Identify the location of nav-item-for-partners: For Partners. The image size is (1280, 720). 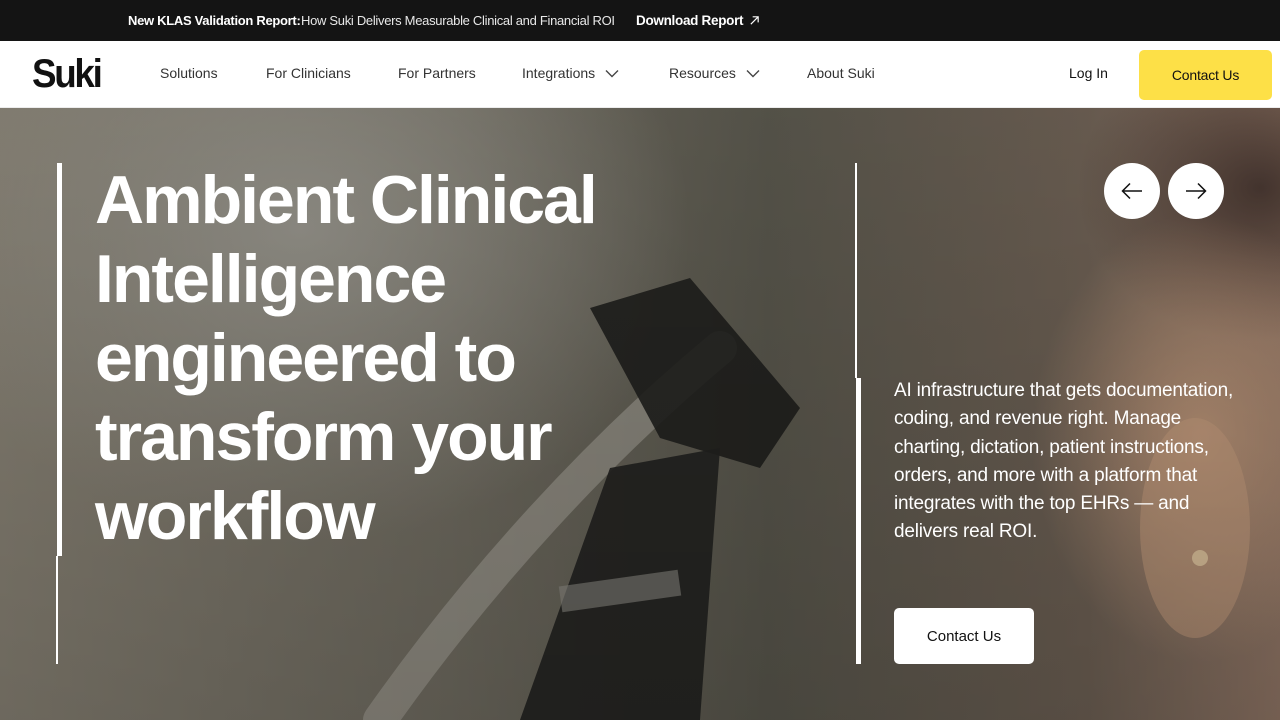
(437, 73).